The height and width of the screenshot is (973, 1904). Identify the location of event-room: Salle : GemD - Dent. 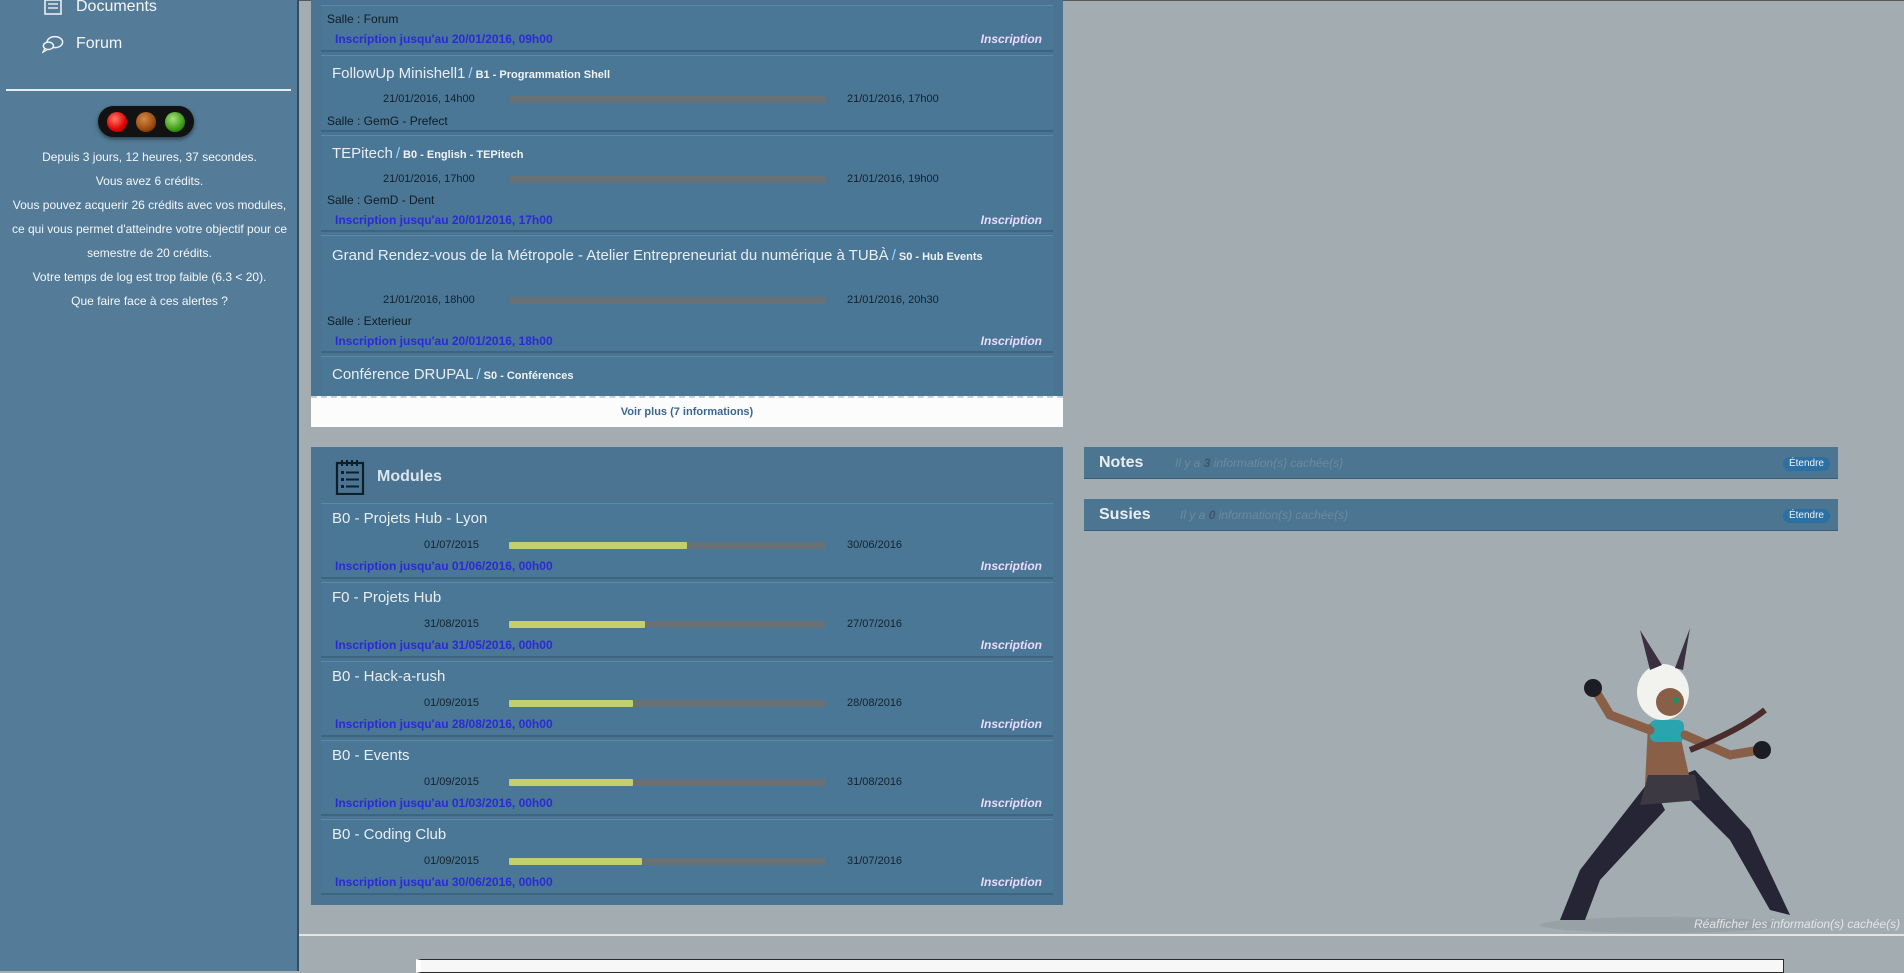
(381, 200).